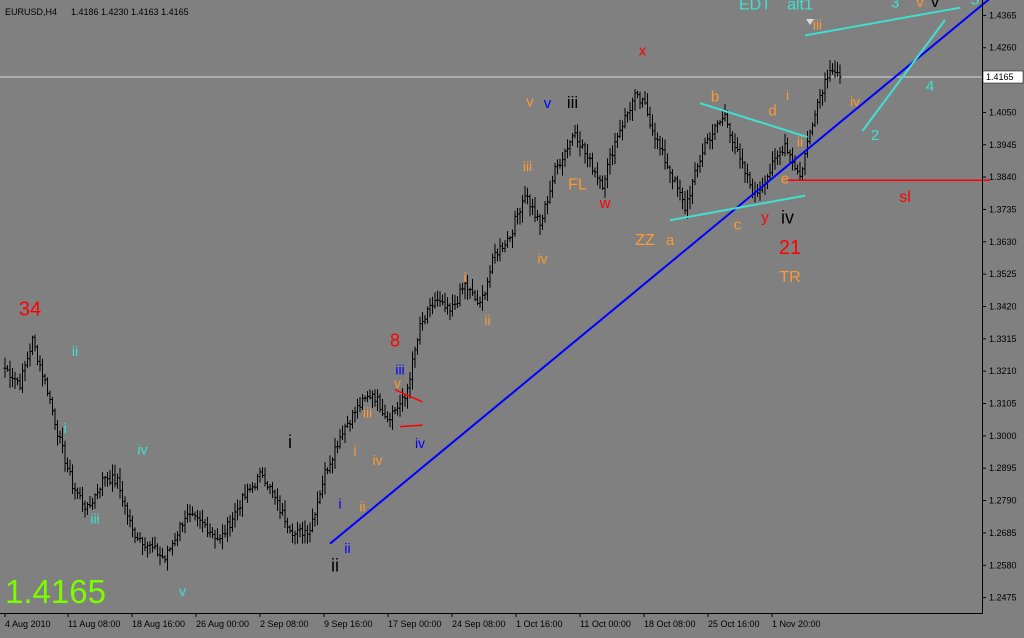  What do you see at coordinates (785, 178) in the screenshot?
I see `wave-label: e` at bounding box center [785, 178].